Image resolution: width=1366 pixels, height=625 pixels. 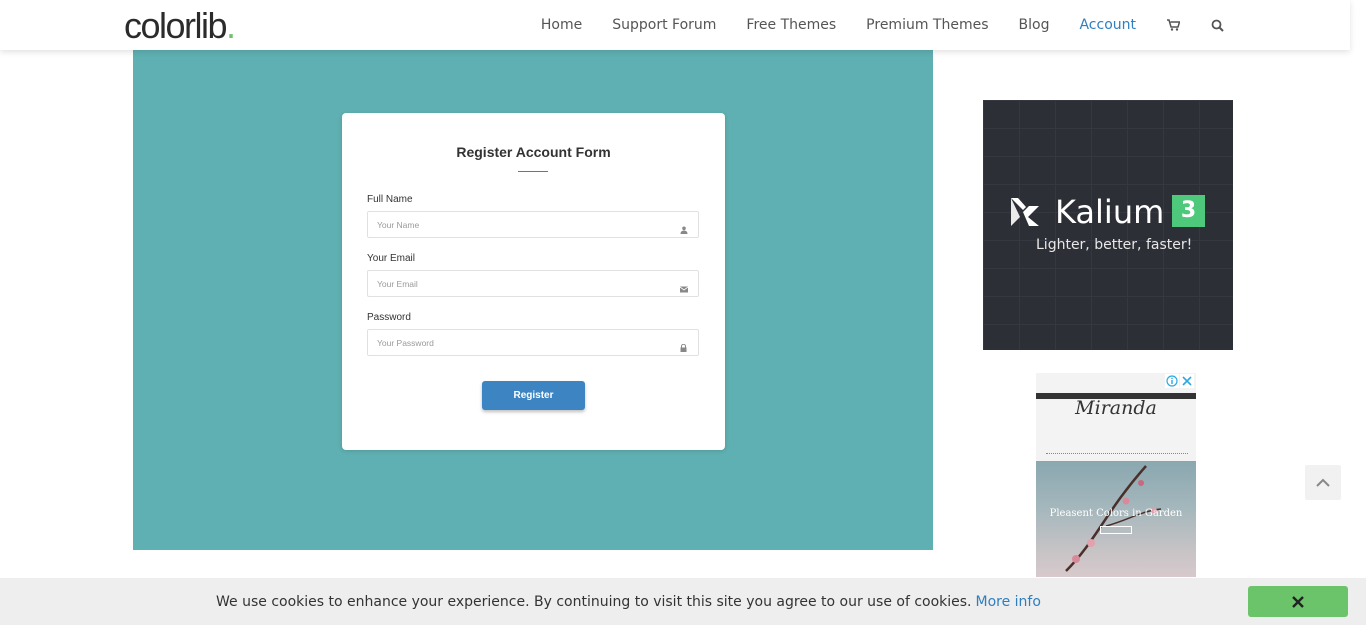 What do you see at coordinates (664, 25) in the screenshot?
I see `nav-support-forum: Support Forum` at bounding box center [664, 25].